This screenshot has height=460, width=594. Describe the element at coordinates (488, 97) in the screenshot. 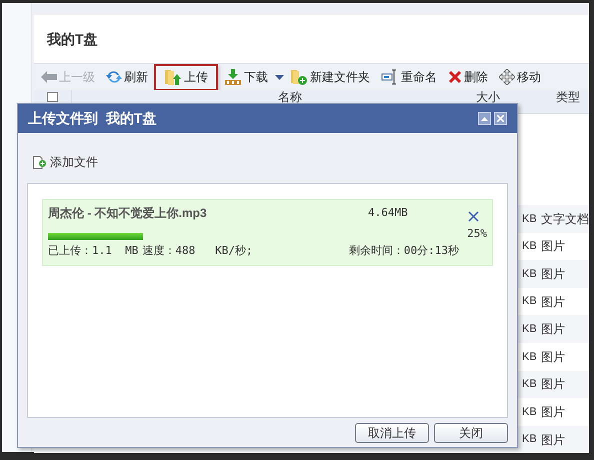

I see `column-header: 大小` at that location.